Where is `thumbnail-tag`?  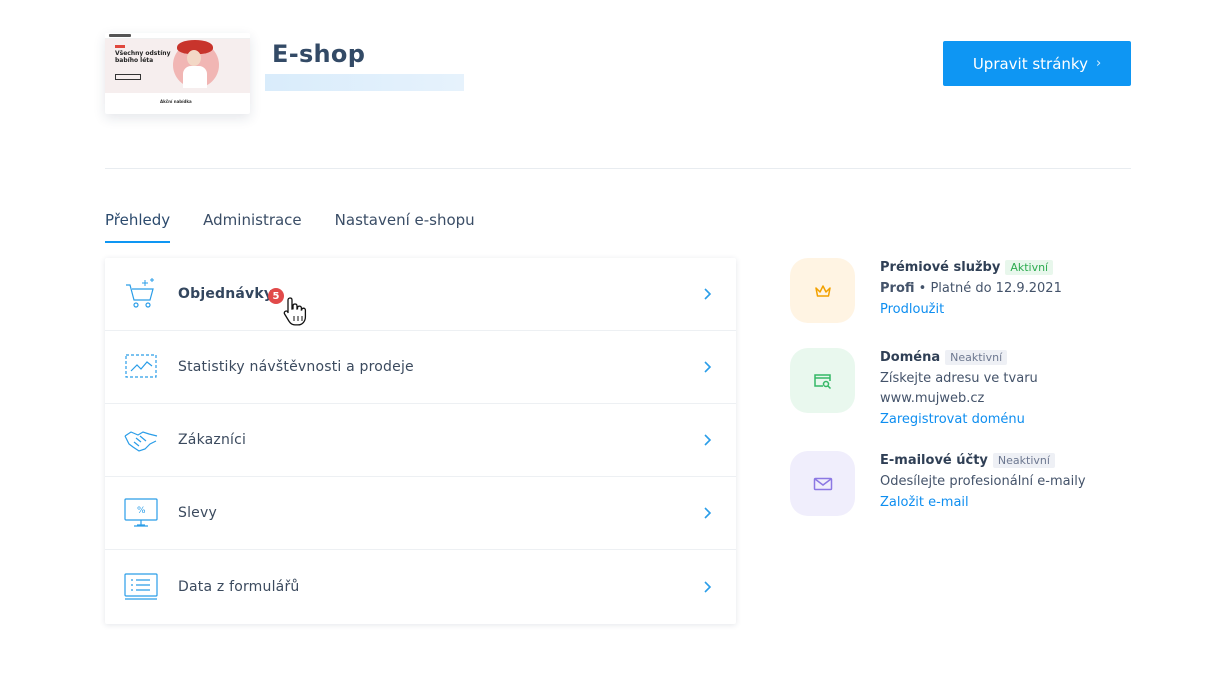 thumbnail-tag is located at coordinates (120, 46).